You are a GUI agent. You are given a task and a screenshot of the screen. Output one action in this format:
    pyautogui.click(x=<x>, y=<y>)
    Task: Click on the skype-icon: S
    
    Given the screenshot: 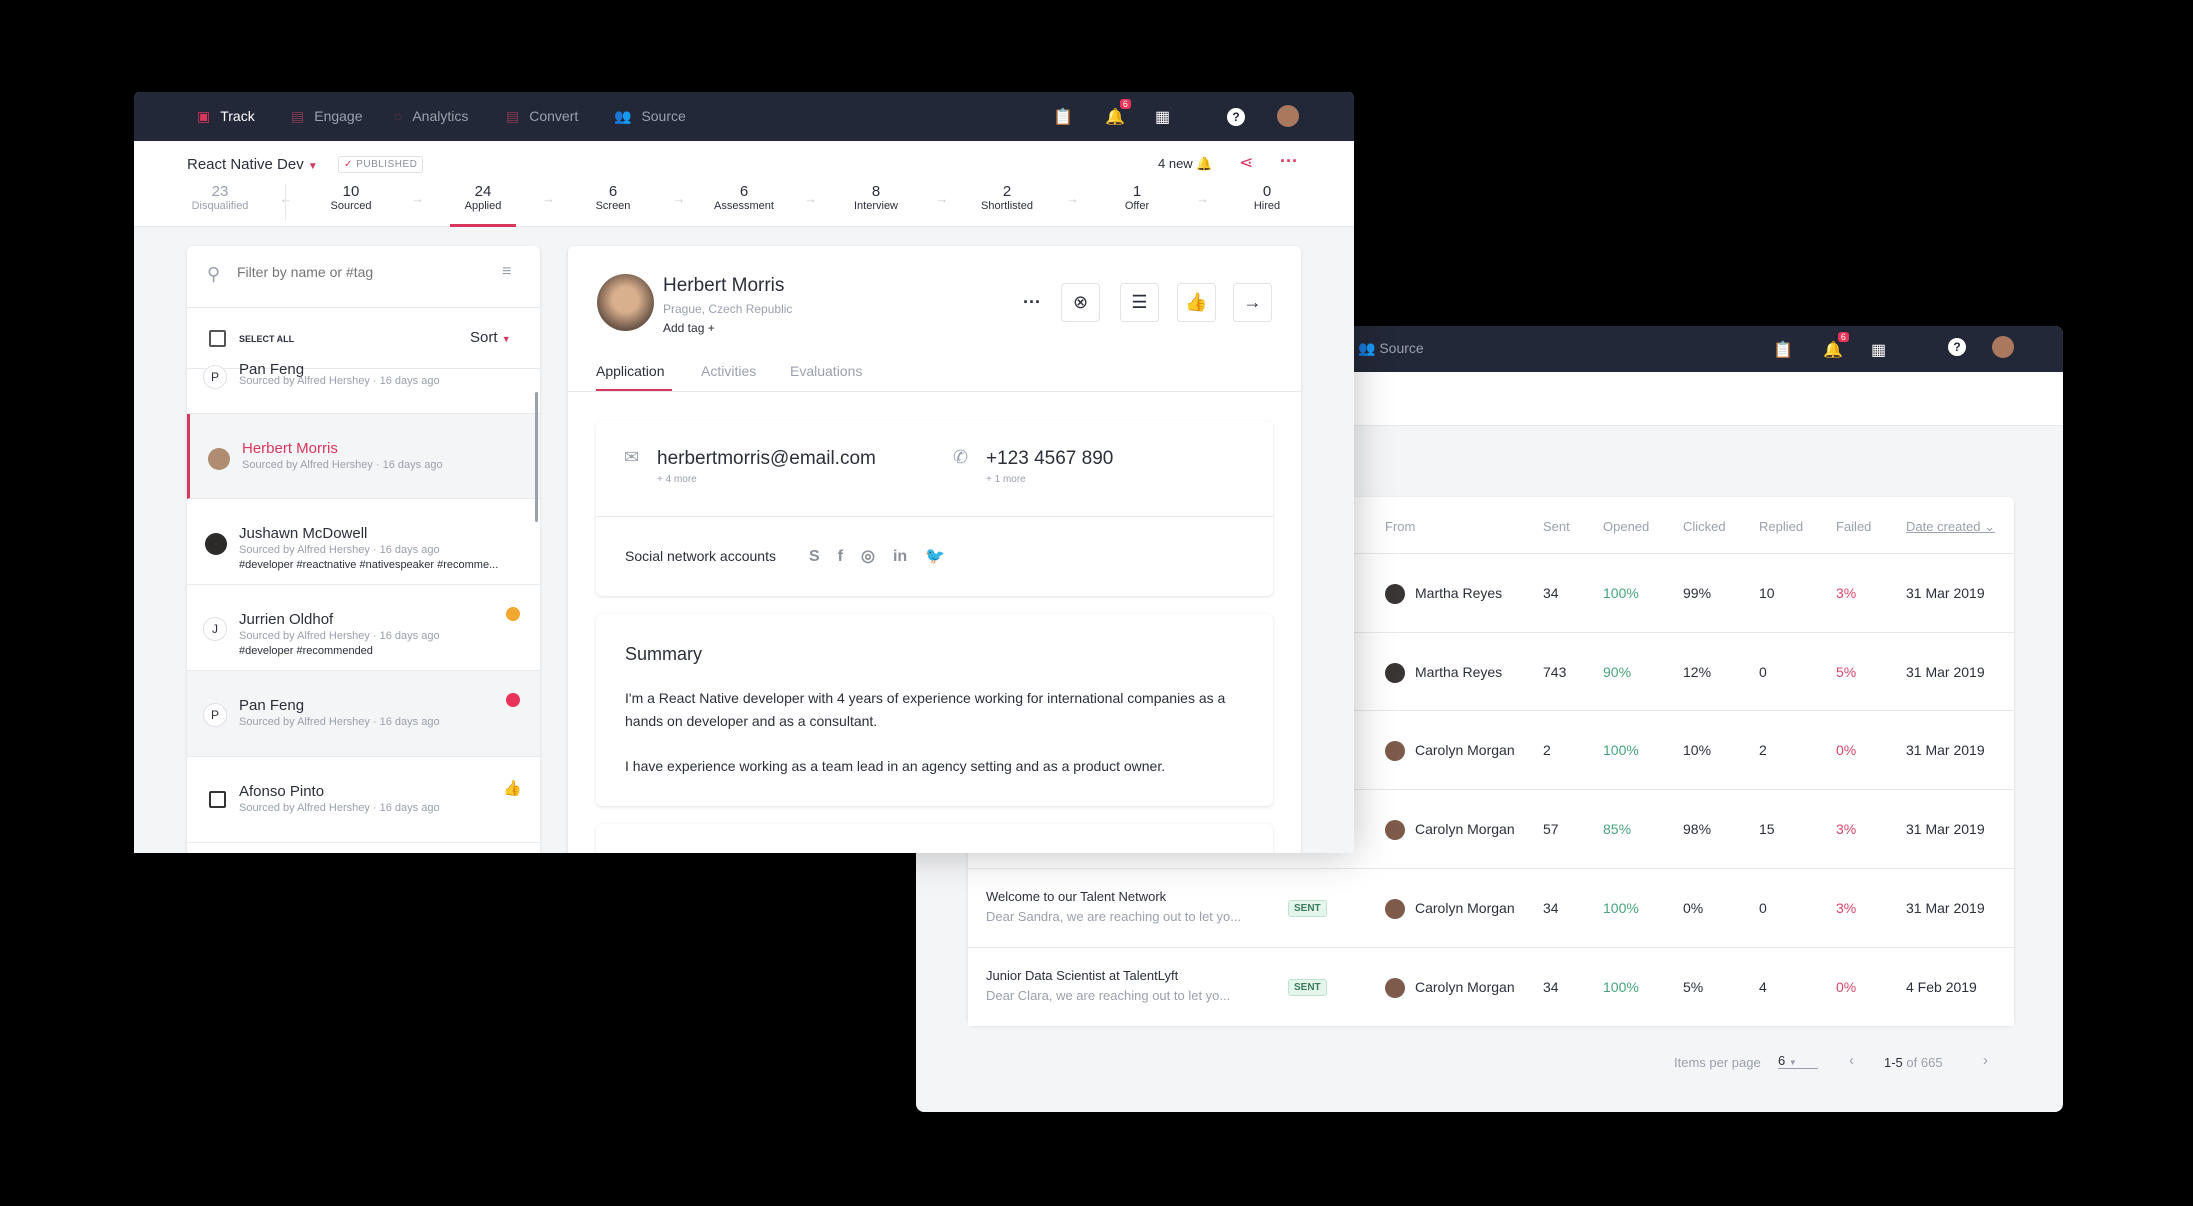 What is the action you would take?
    pyautogui.click(x=814, y=557)
    